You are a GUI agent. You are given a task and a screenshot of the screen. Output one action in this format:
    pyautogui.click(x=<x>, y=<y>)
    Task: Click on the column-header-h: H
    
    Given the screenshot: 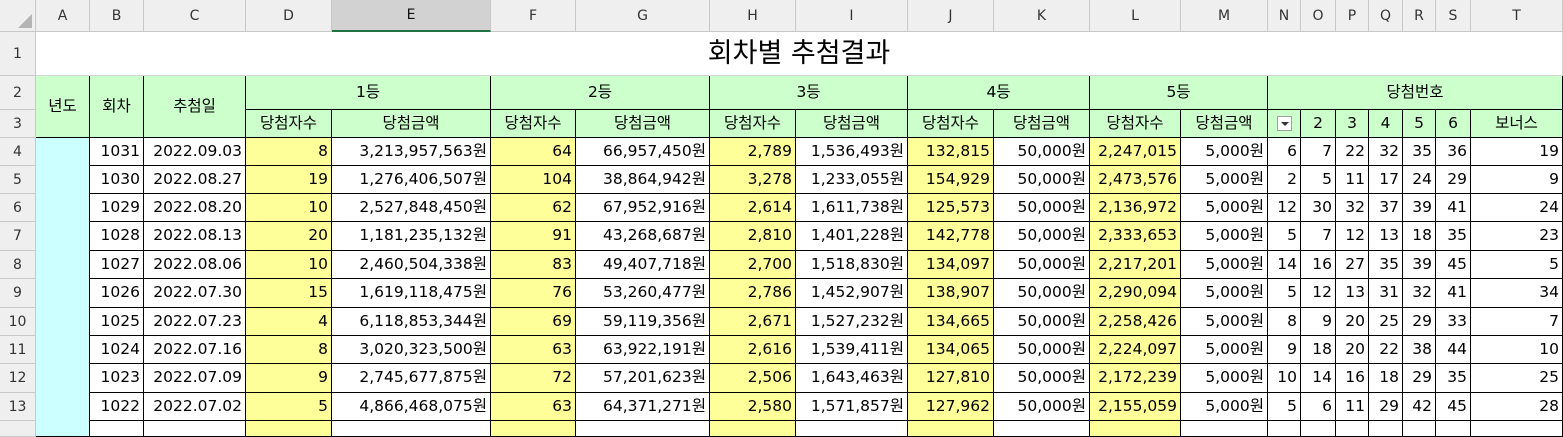 What is the action you would take?
    pyautogui.click(x=753, y=16)
    